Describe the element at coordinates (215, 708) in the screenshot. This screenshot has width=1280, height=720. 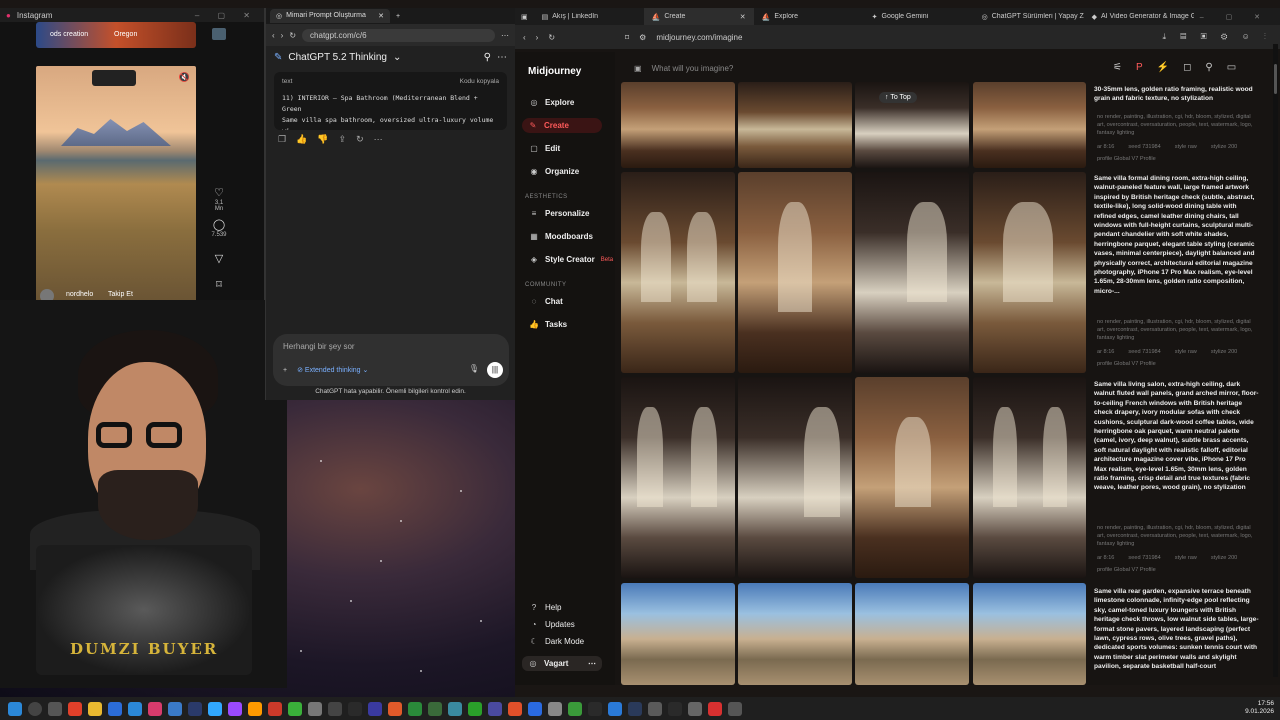
I see `photoshop-icon` at that location.